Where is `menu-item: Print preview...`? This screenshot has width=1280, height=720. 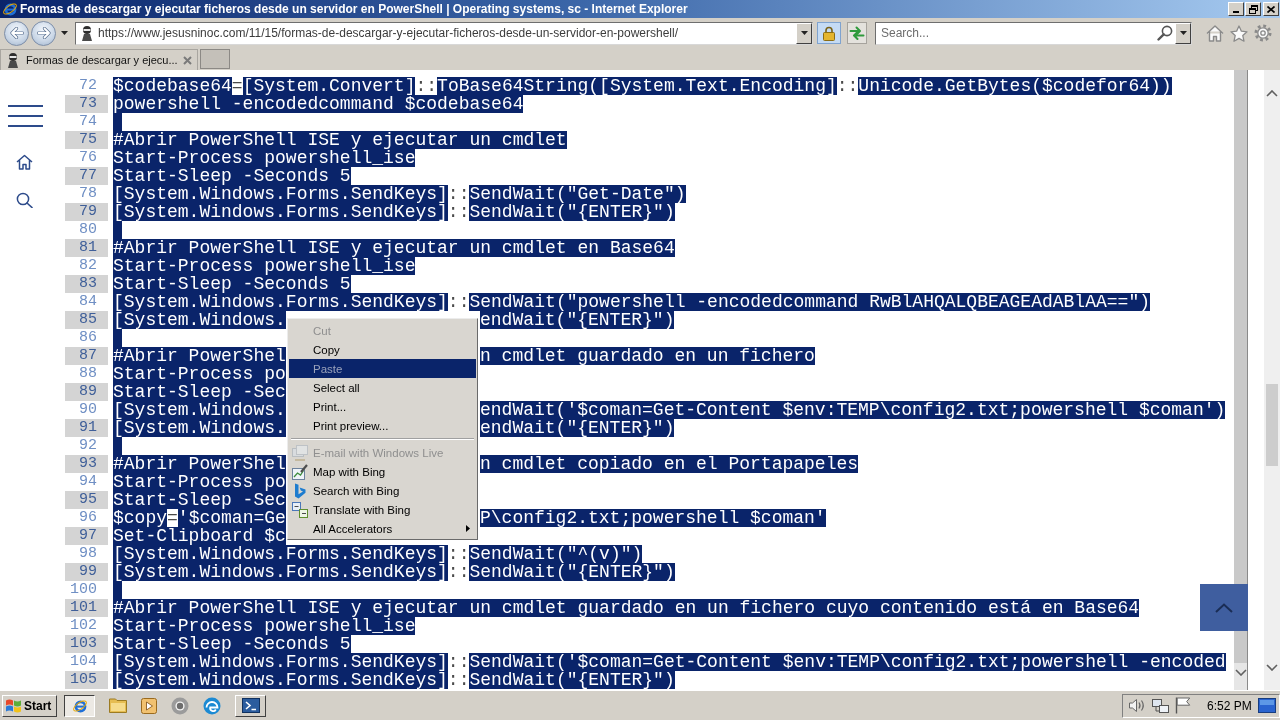 menu-item: Print preview... is located at coordinates (382, 425).